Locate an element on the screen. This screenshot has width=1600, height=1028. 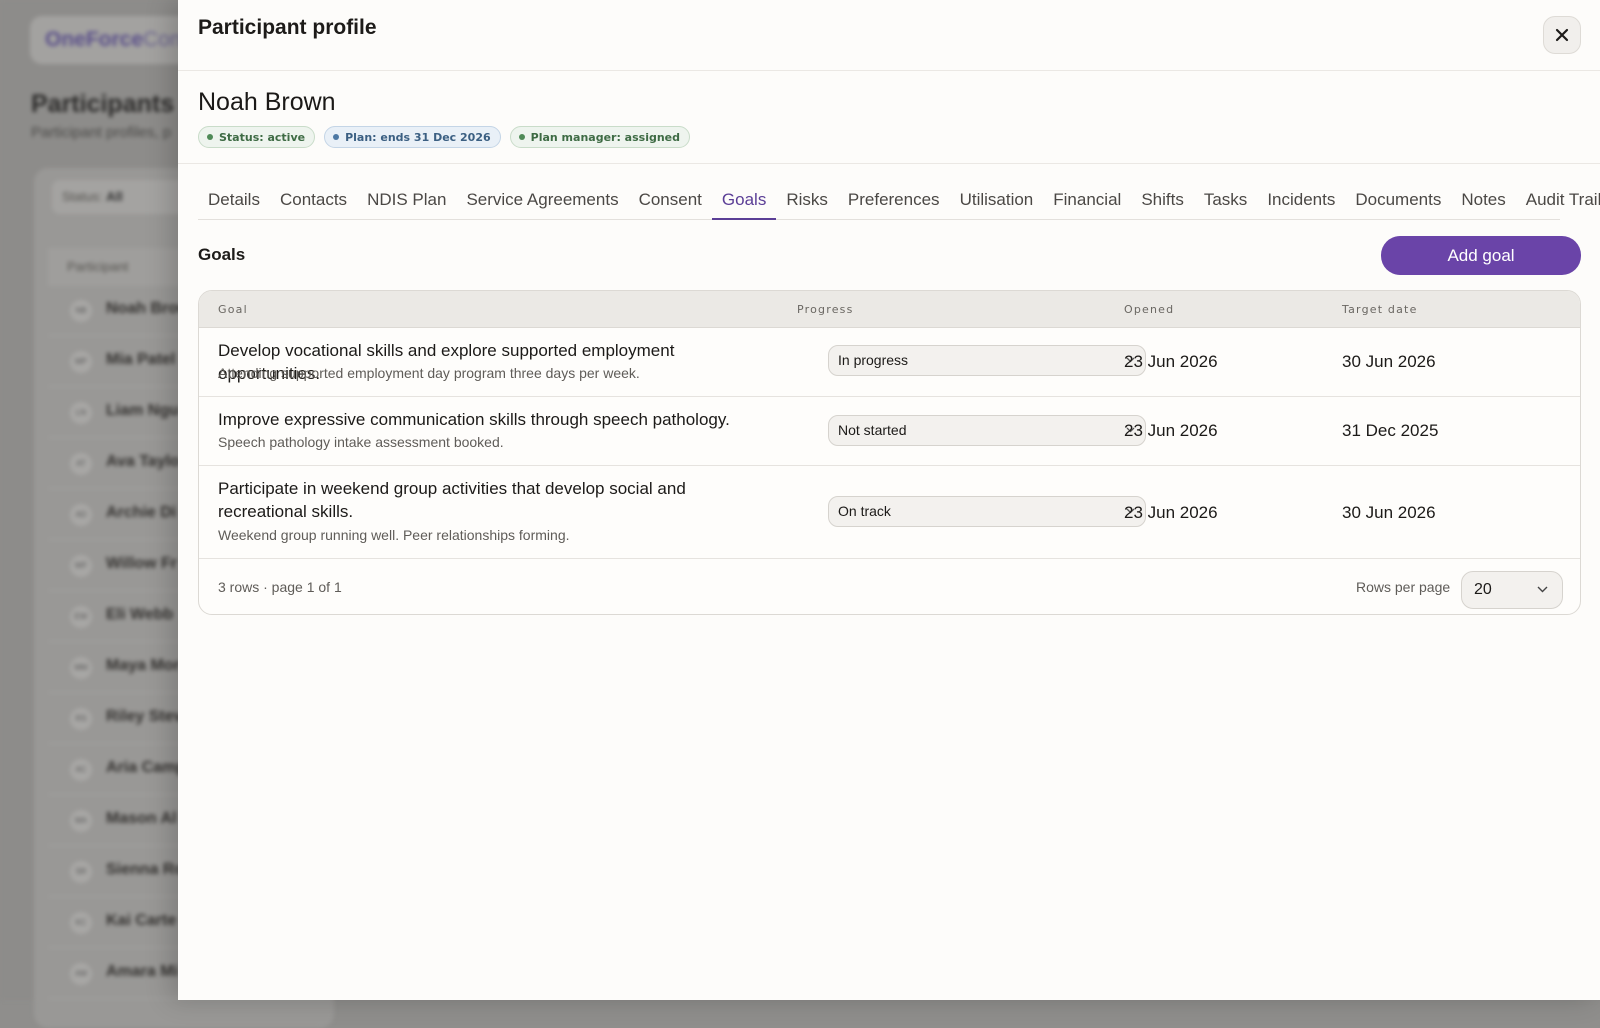
progress-value: In progress is located at coordinates (873, 360).